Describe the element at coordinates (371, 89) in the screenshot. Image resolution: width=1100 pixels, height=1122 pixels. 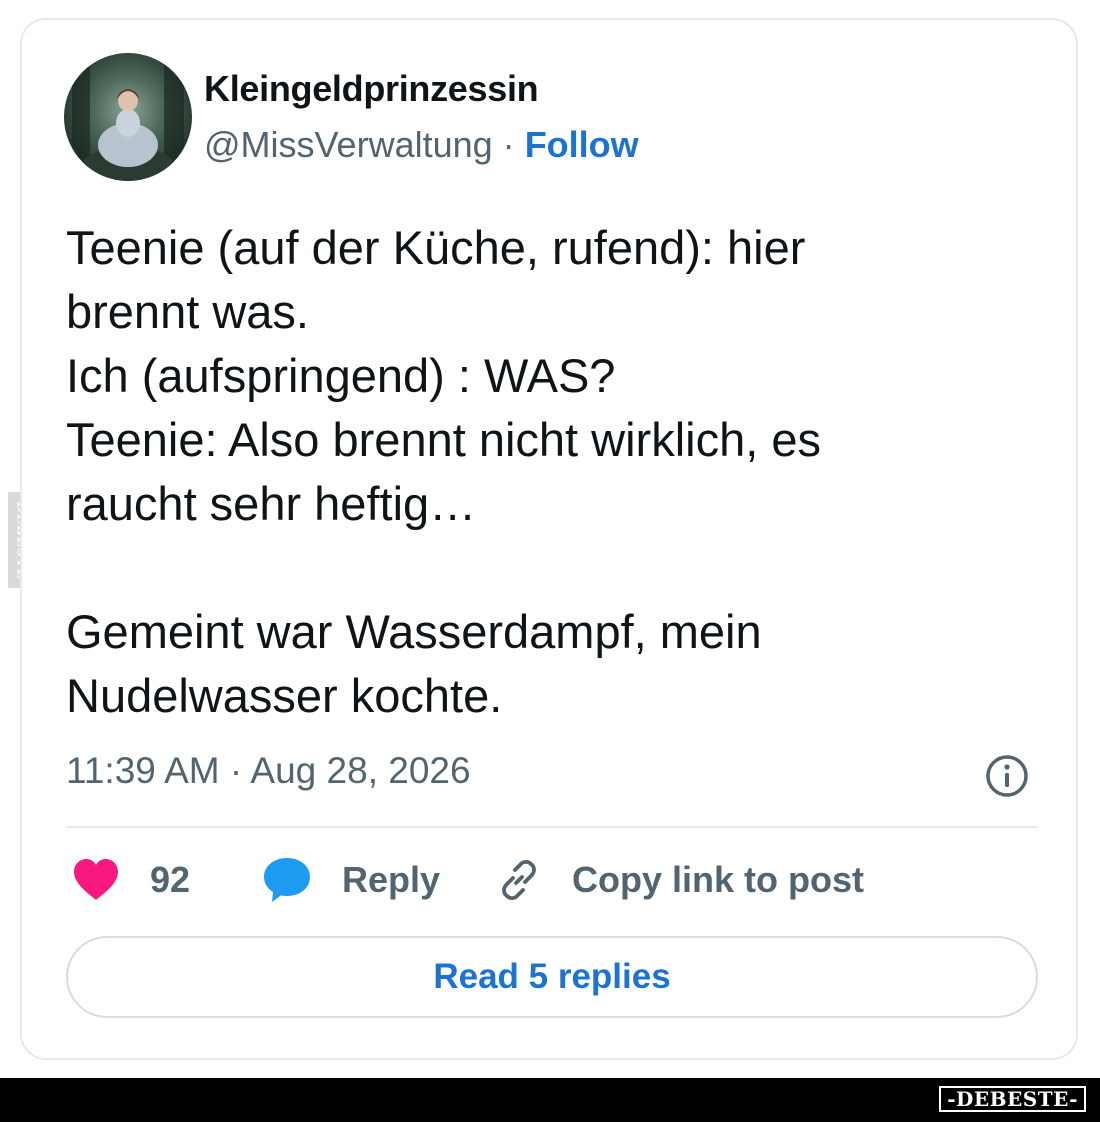
I see `display-name: Kleingeldprinzessin` at that location.